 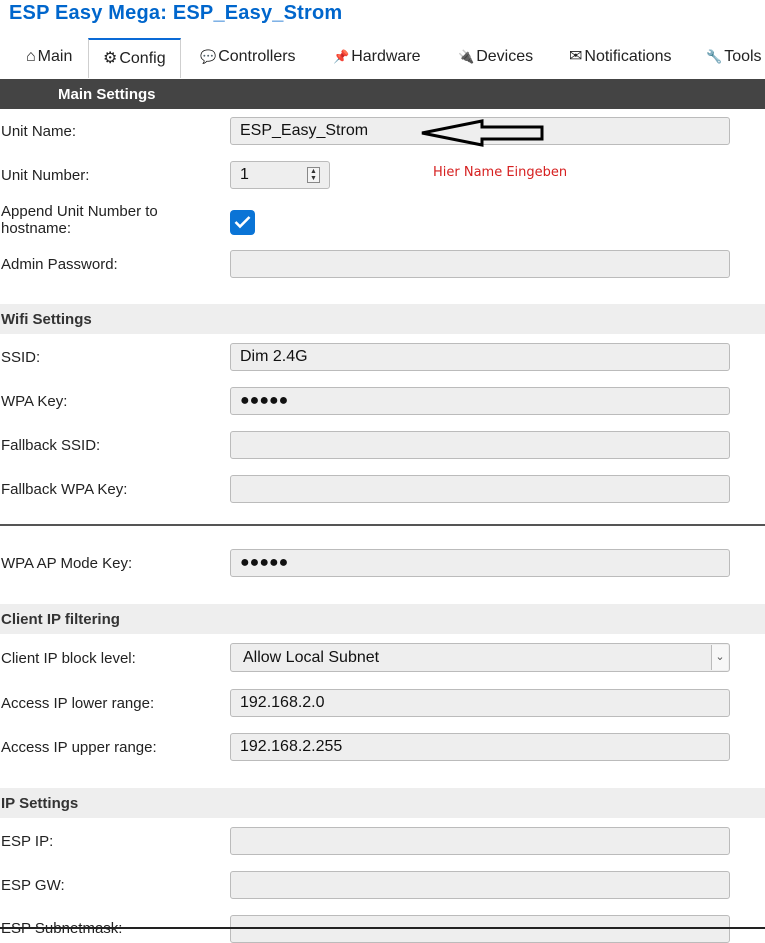 I want to click on esp-ip-label: ESP IP:, so click(x=27, y=841).